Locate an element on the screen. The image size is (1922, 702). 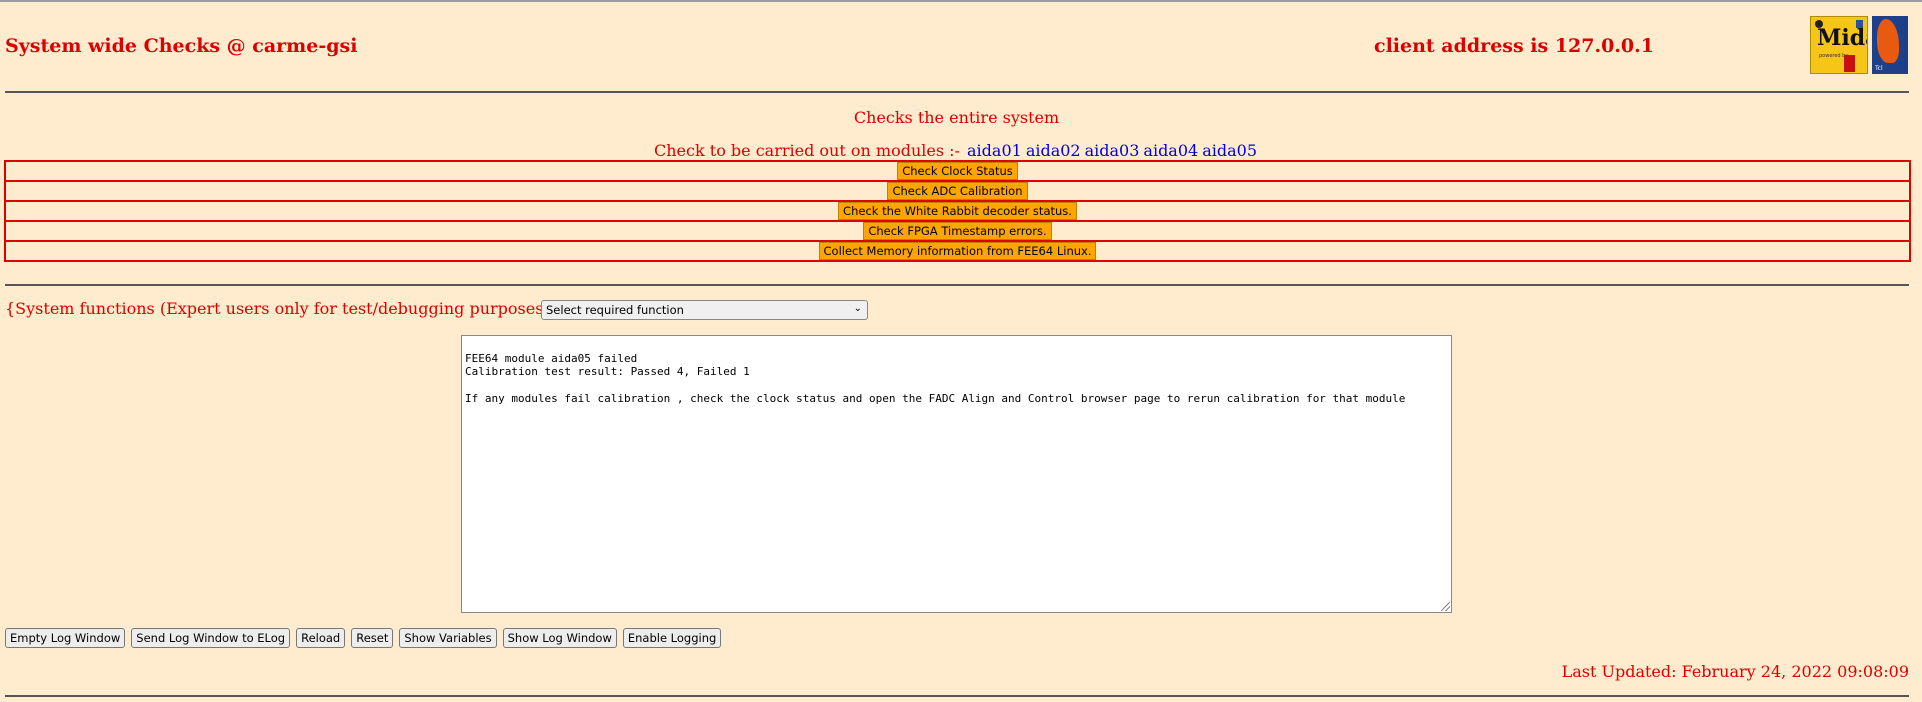
reset-button: Reset is located at coordinates (372, 638).